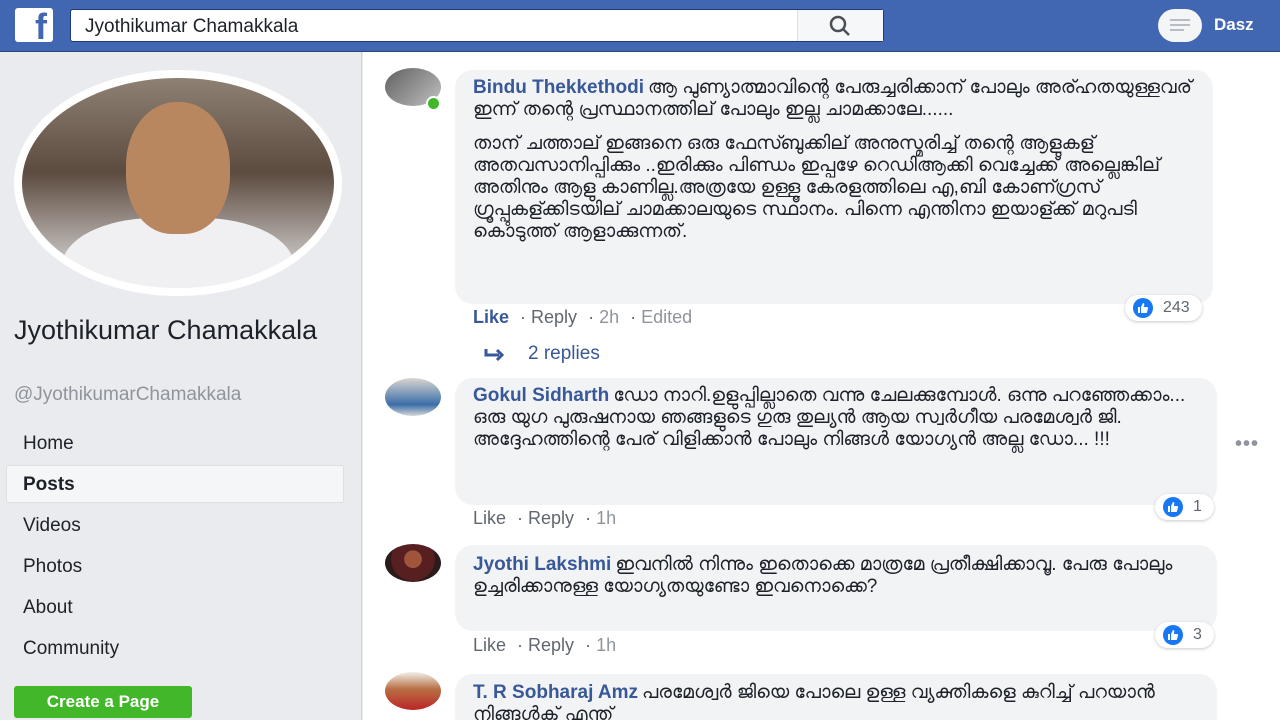 This screenshot has height=720, width=1280. I want to click on view-replies-link: 2 replies, so click(564, 354).